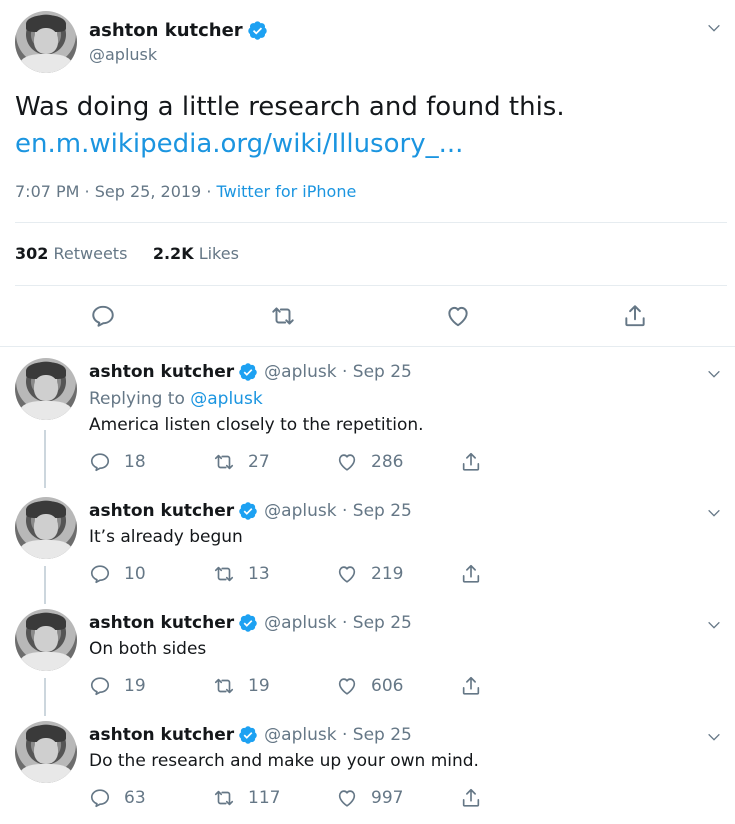  Describe the element at coordinates (369, 686) in the screenshot. I see `like-action: 606` at that location.